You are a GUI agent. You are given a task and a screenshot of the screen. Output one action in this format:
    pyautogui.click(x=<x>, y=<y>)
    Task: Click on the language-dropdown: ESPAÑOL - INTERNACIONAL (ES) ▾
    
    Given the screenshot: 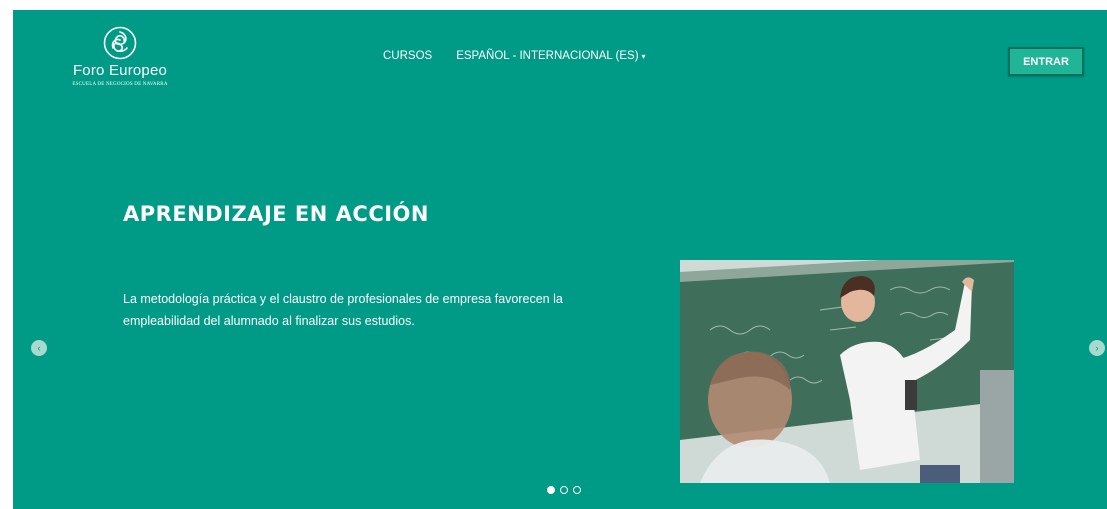 What is the action you would take?
    pyautogui.click(x=550, y=56)
    